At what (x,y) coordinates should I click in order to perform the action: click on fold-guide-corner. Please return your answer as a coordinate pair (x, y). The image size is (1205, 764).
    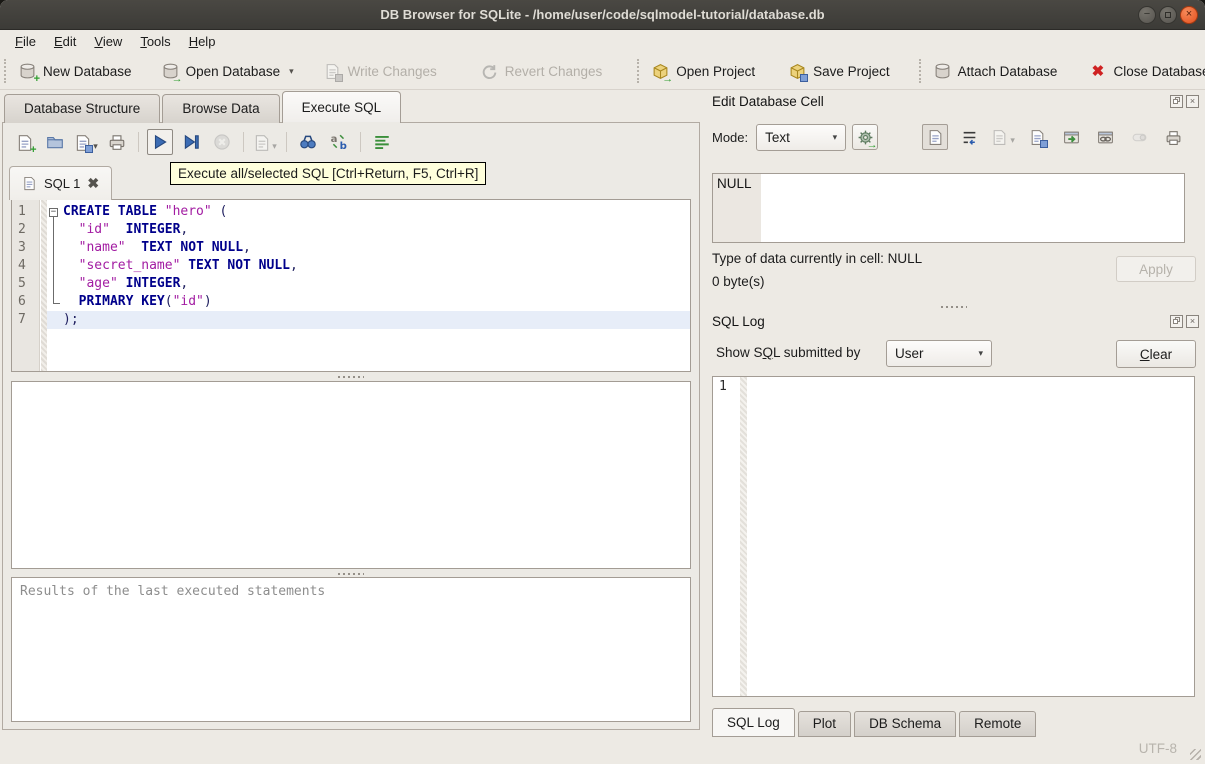
    Looking at the image, I should click on (56, 303).